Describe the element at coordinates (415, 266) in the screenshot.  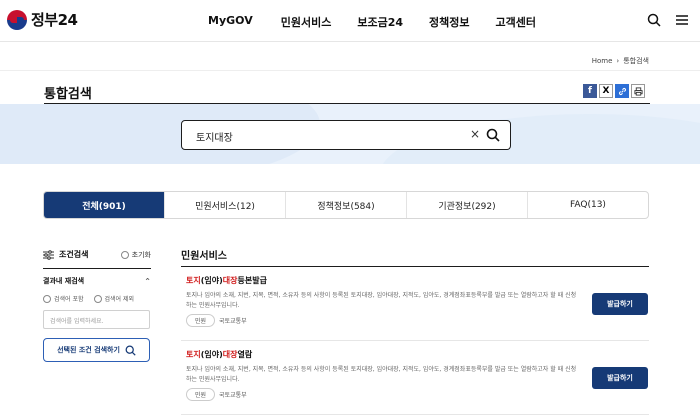
I see `section-divider` at that location.